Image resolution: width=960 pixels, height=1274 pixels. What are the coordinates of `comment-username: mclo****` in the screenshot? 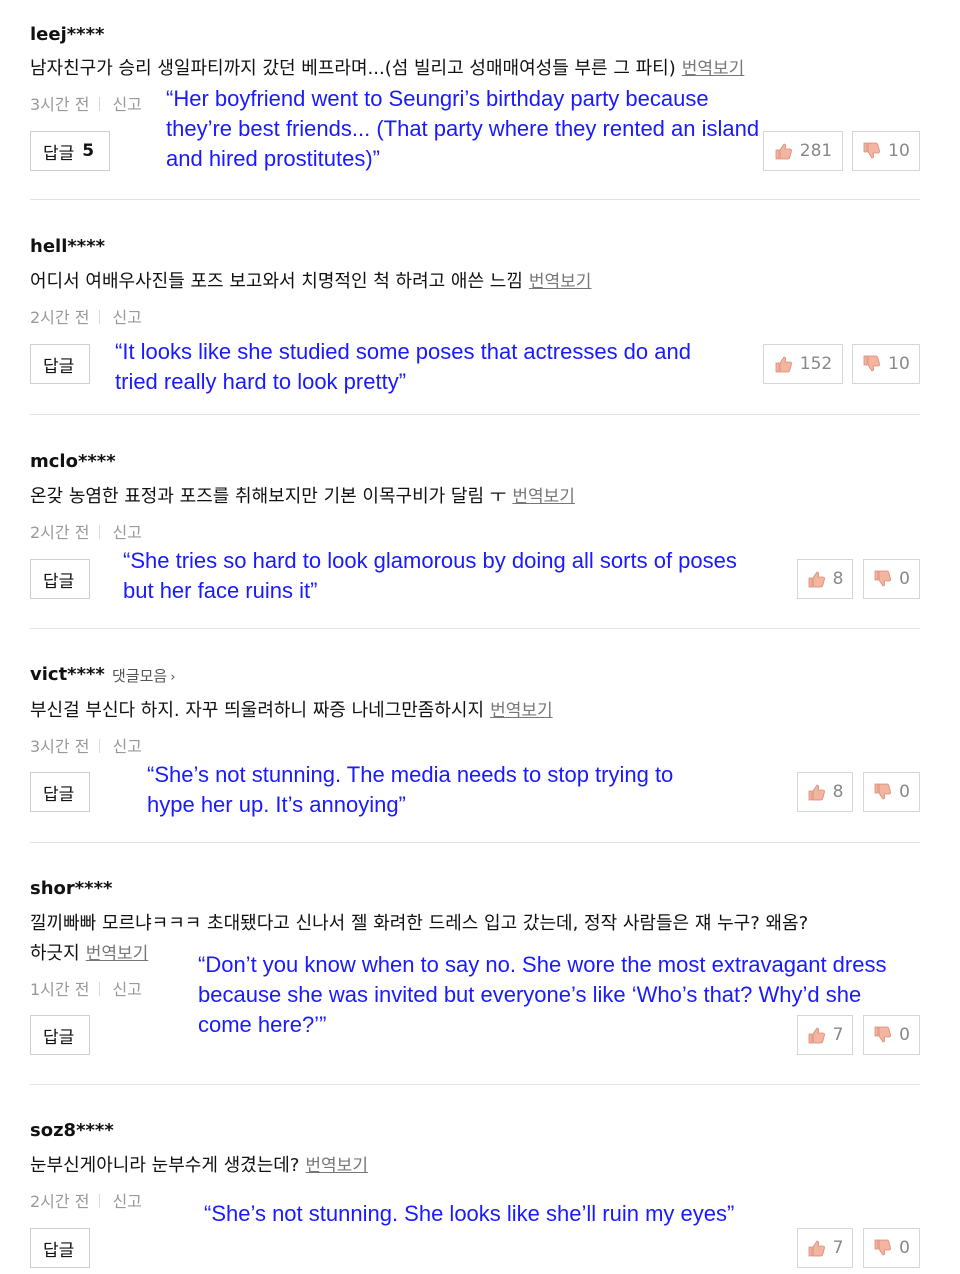 It's located at (73, 461).